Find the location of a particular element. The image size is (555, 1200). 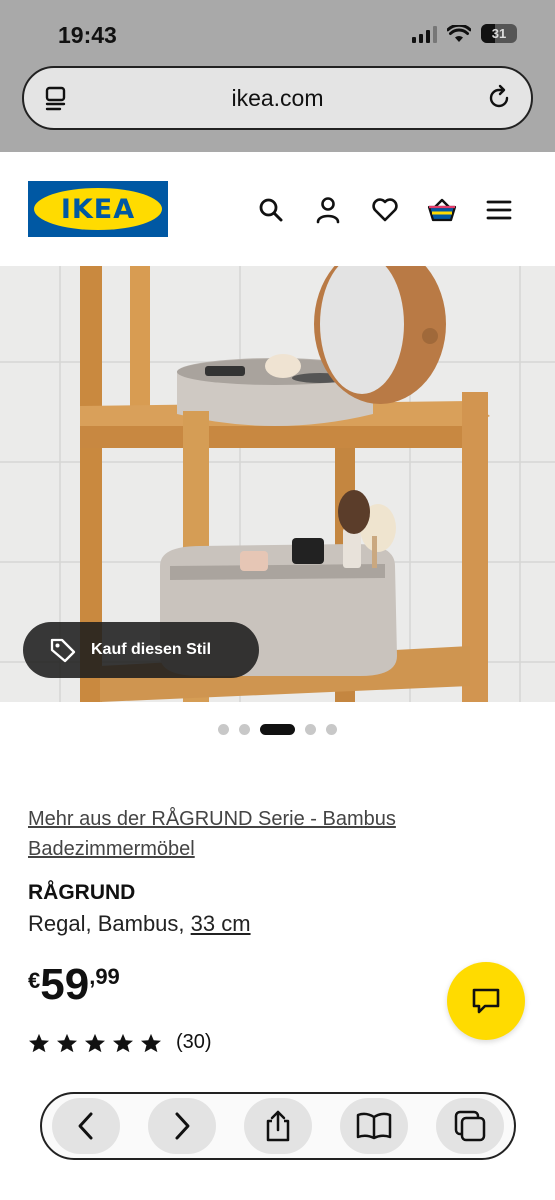

tag-icon is located at coordinates (63, 650).